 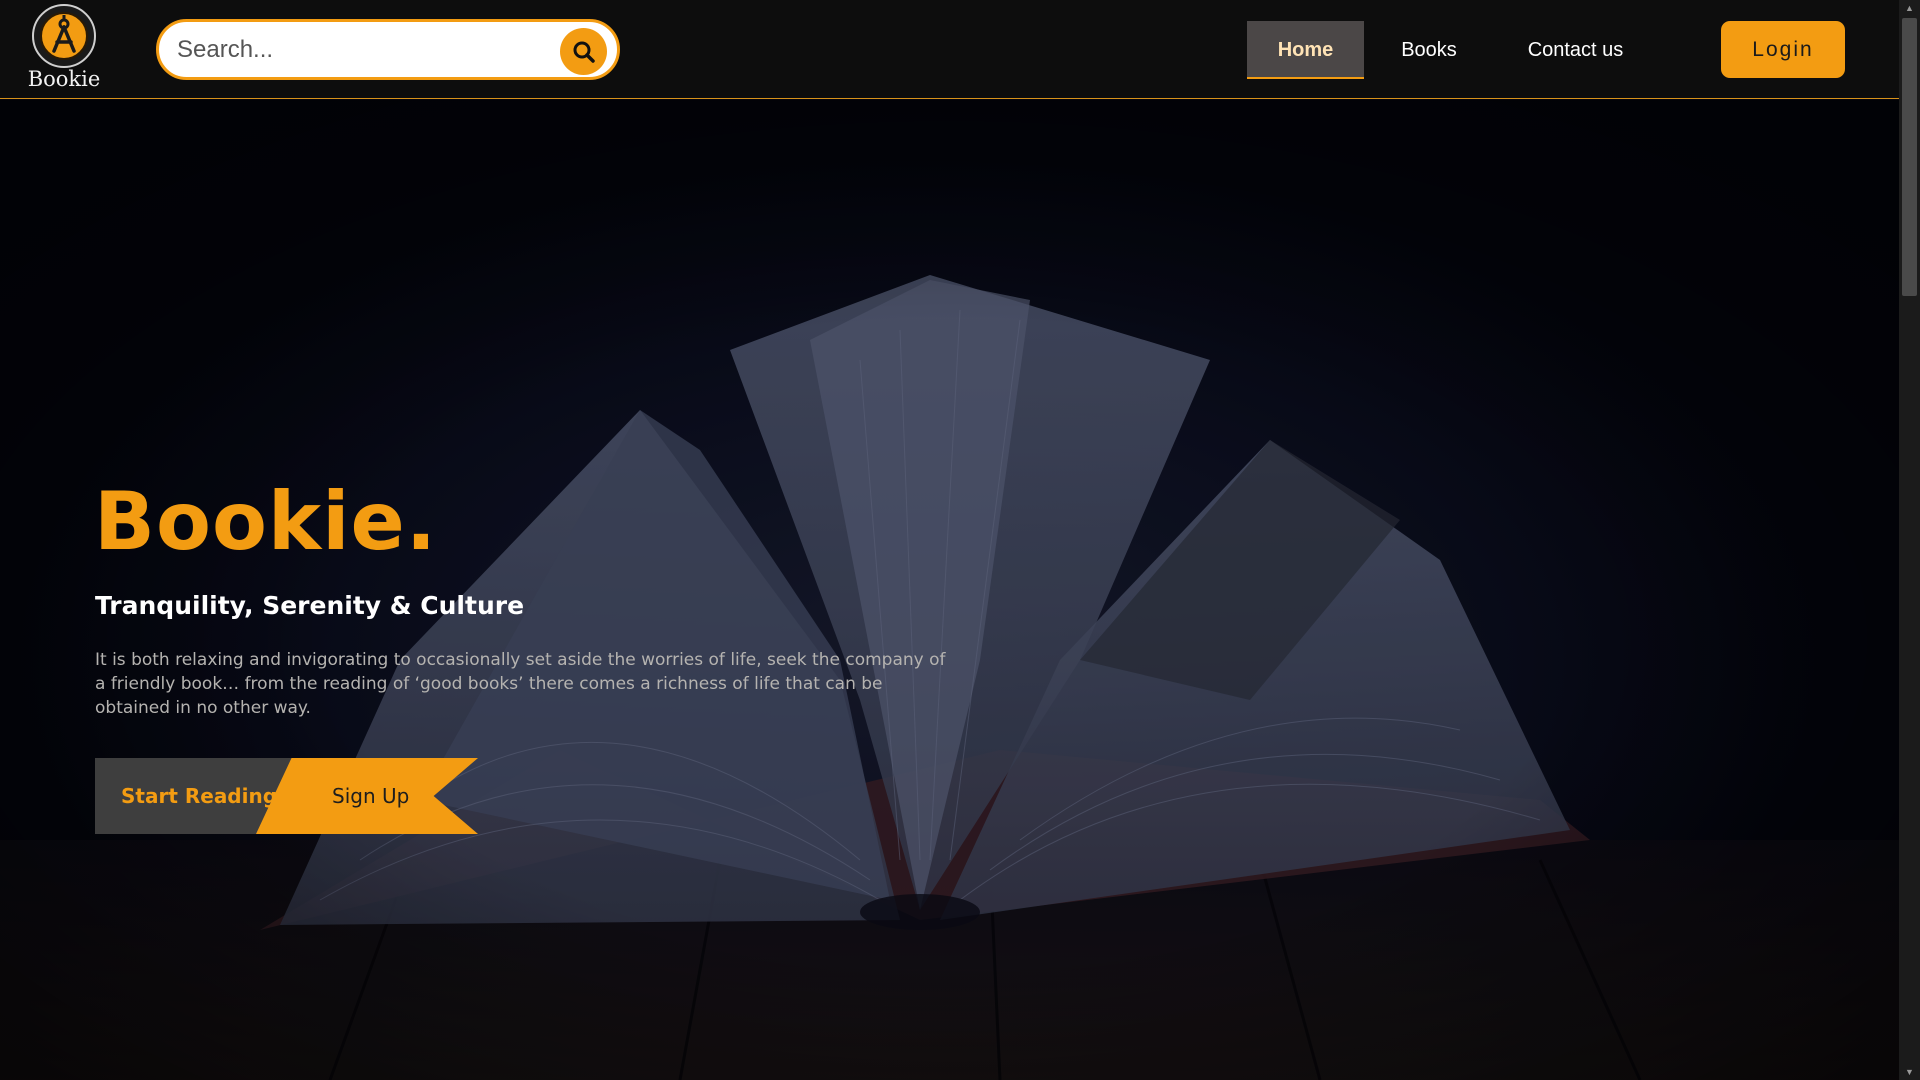 What do you see at coordinates (310, 605) in the screenshot?
I see `hero-subtitle: Tranquility, Serenity & Culture` at bounding box center [310, 605].